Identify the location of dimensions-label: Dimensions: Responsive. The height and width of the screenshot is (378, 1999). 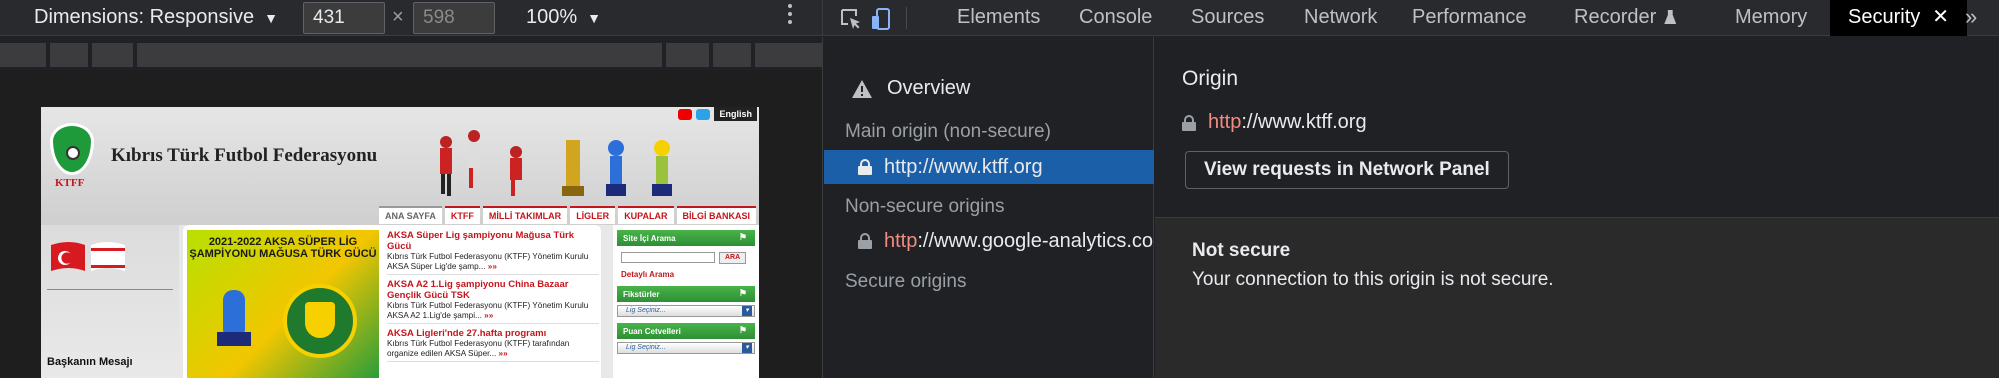
(144, 17).